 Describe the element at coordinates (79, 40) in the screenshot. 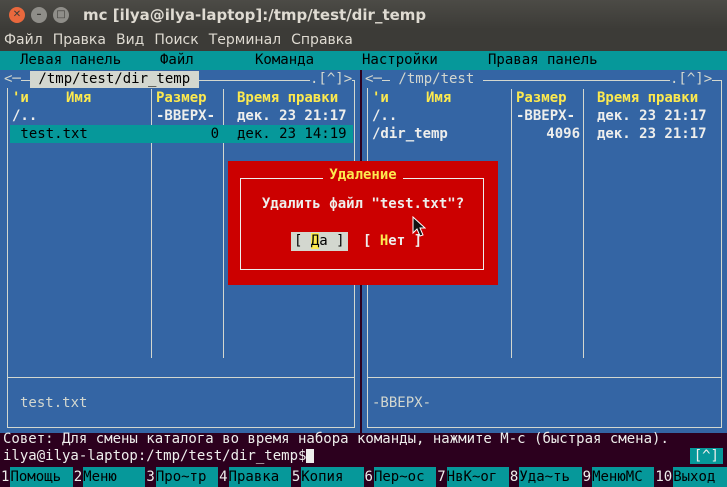

I see `menu-edit: Правка` at that location.